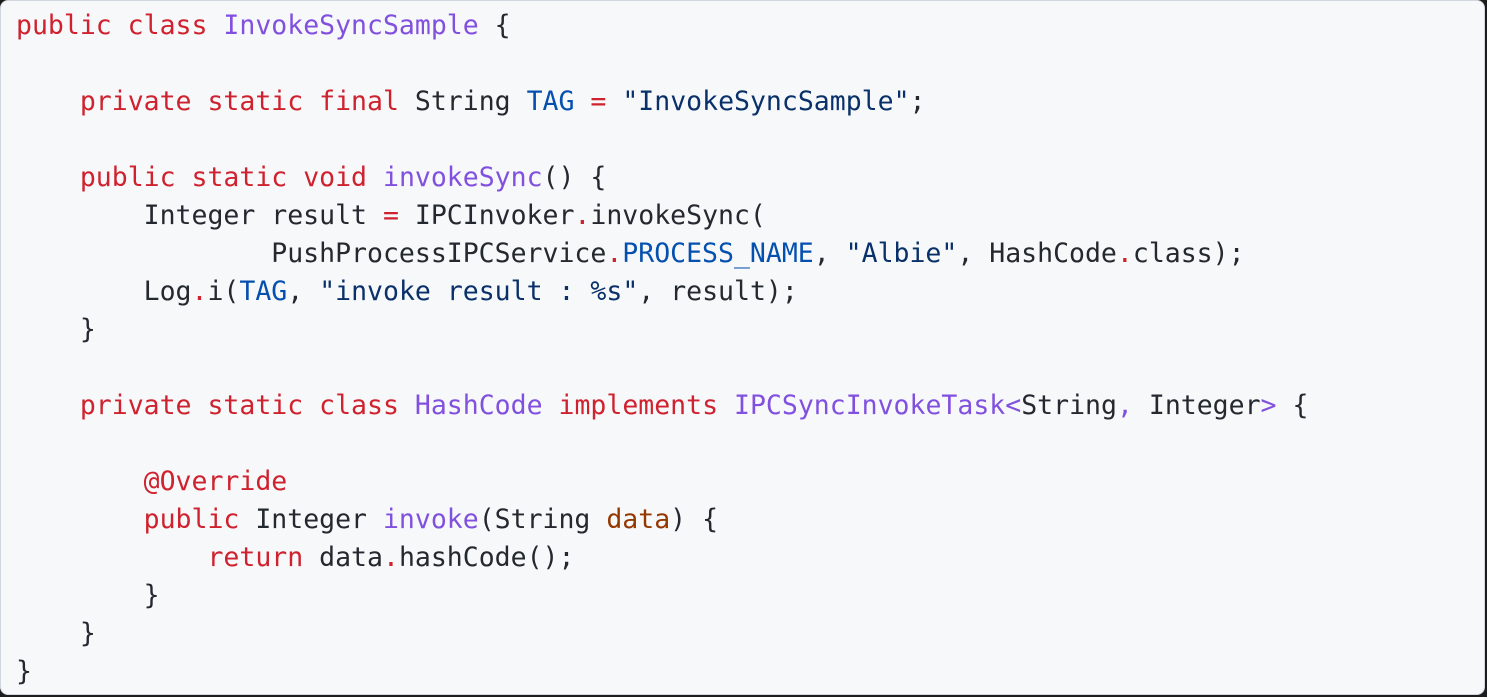 The width and height of the screenshot is (1487, 697). Describe the element at coordinates (430, 519) in the screenshot. I see `code-token-method-name: invoke` at that location.